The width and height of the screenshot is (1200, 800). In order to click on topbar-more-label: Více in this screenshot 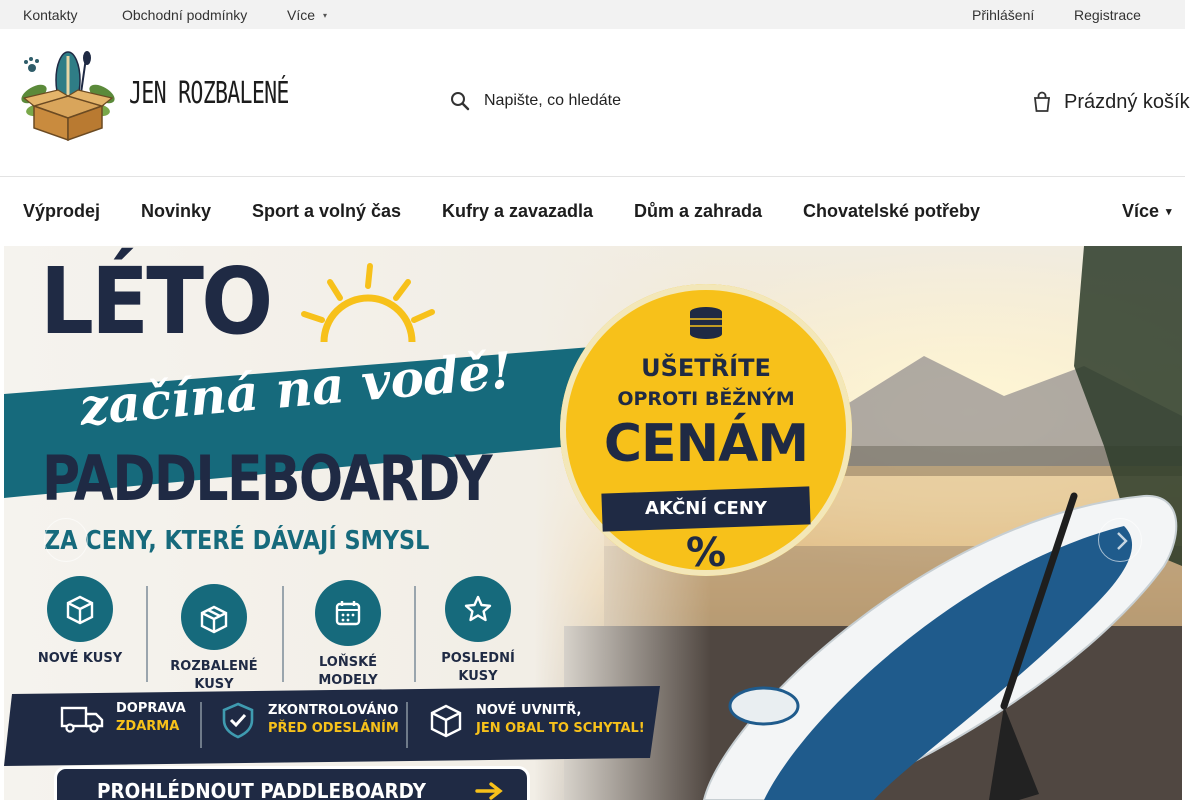, I will do `click(301, 15)`.